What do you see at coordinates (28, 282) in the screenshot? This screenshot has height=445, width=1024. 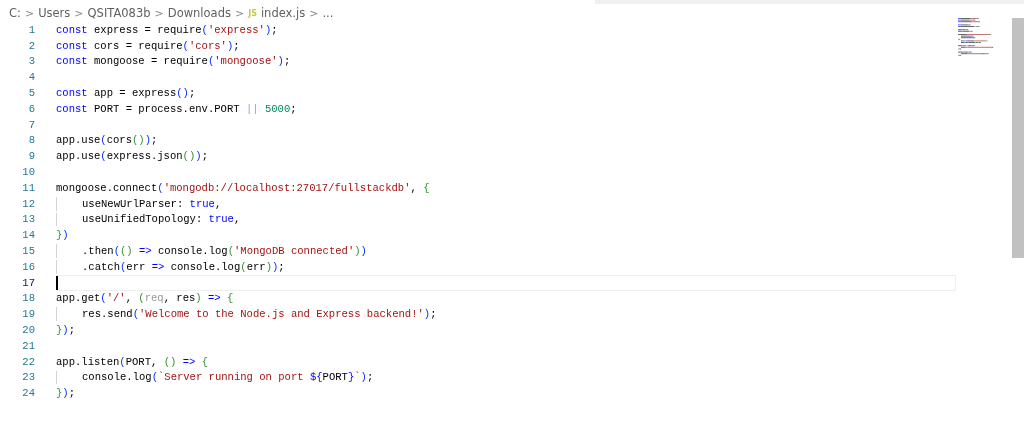 I see `line-number: 17` at bounding box center [28, 282].